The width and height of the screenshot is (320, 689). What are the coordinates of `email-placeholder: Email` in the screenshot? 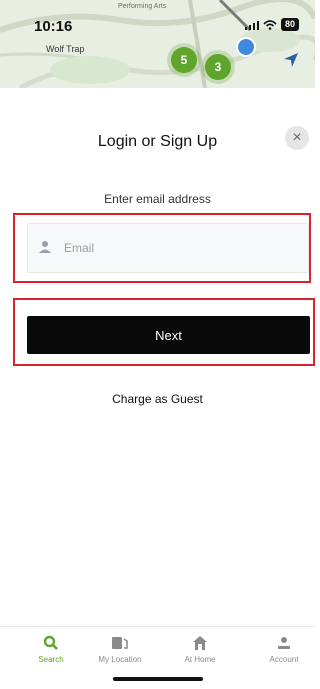 It's located at (79, 248).